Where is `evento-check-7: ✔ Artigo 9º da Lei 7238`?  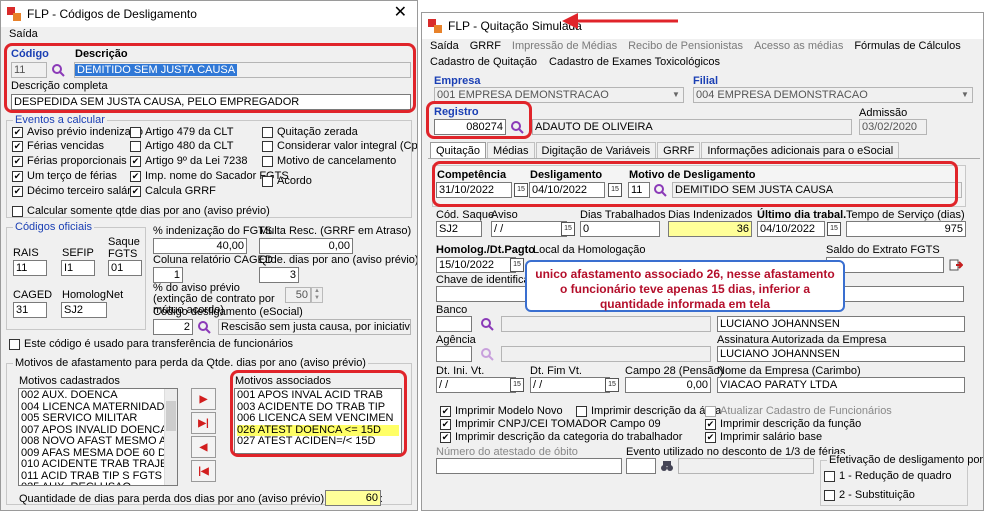 evento-check-7: ✔ Artigo 9º da Lei 7238 is located at coordinates (188, 161).